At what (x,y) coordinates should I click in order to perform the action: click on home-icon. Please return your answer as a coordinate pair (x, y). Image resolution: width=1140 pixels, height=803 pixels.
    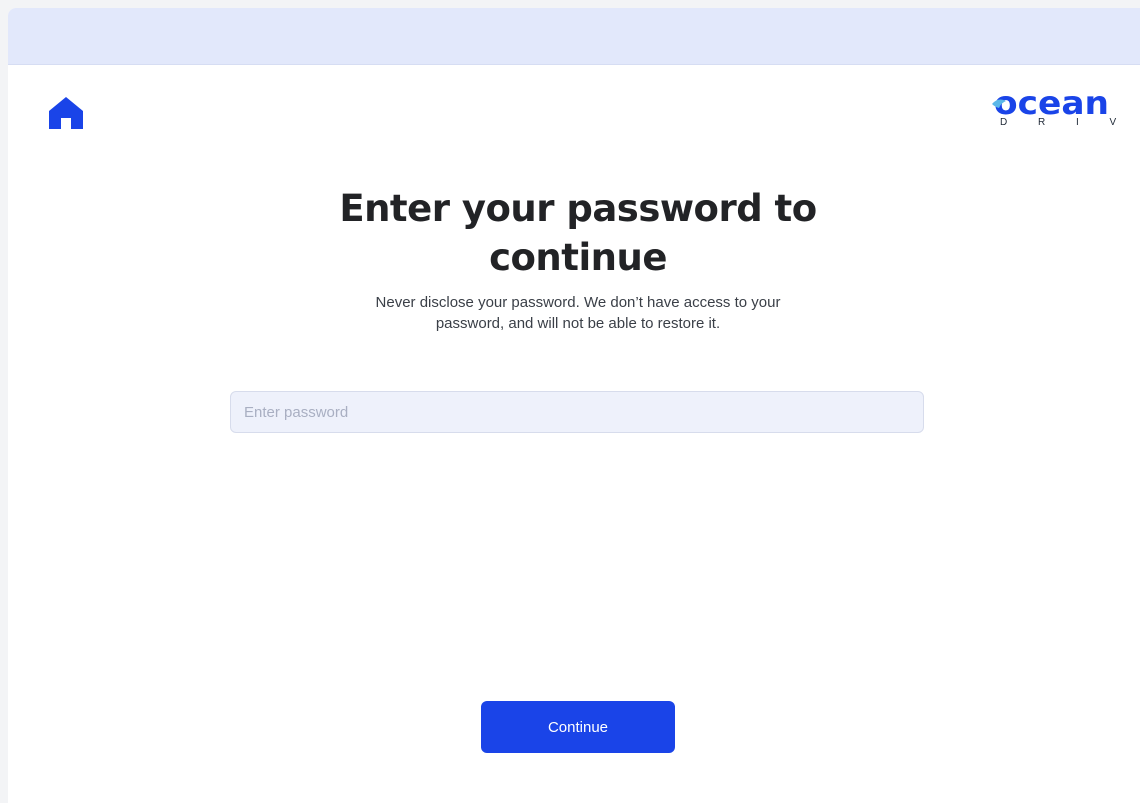
    Looking at the image, I should click on (66, 113).